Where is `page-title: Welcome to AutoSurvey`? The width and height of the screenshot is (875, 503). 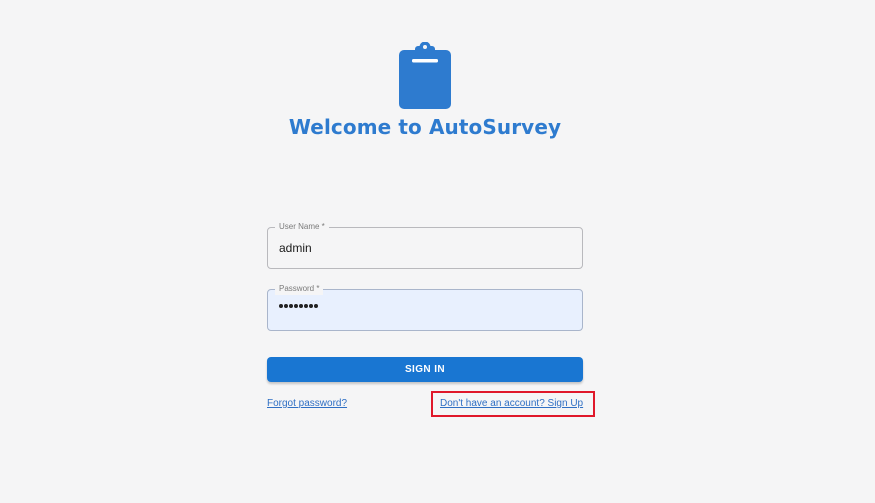 page-title: Welcome to AutoSurvey is located at coordinates (425, 127).